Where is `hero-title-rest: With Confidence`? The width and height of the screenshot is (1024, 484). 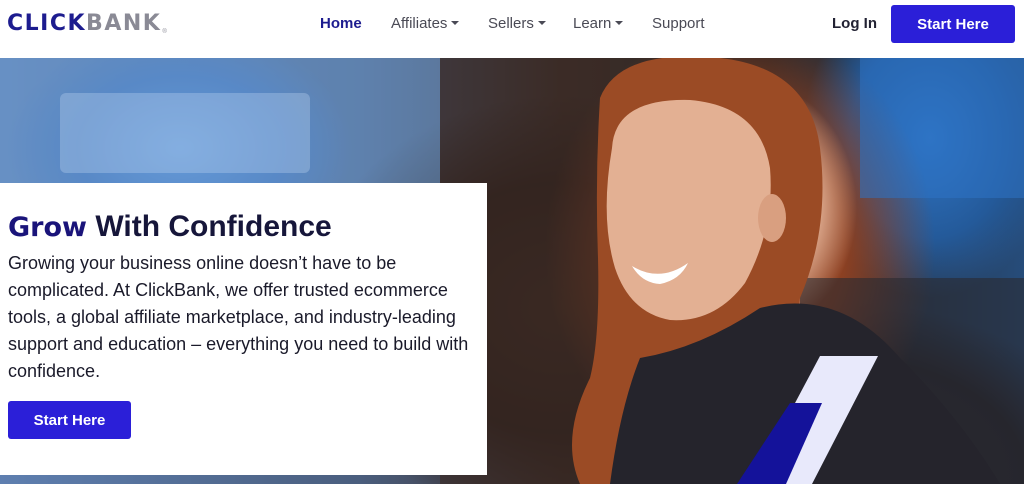
hero-title-rest: With Confidence is located at coordinates (209, 226).